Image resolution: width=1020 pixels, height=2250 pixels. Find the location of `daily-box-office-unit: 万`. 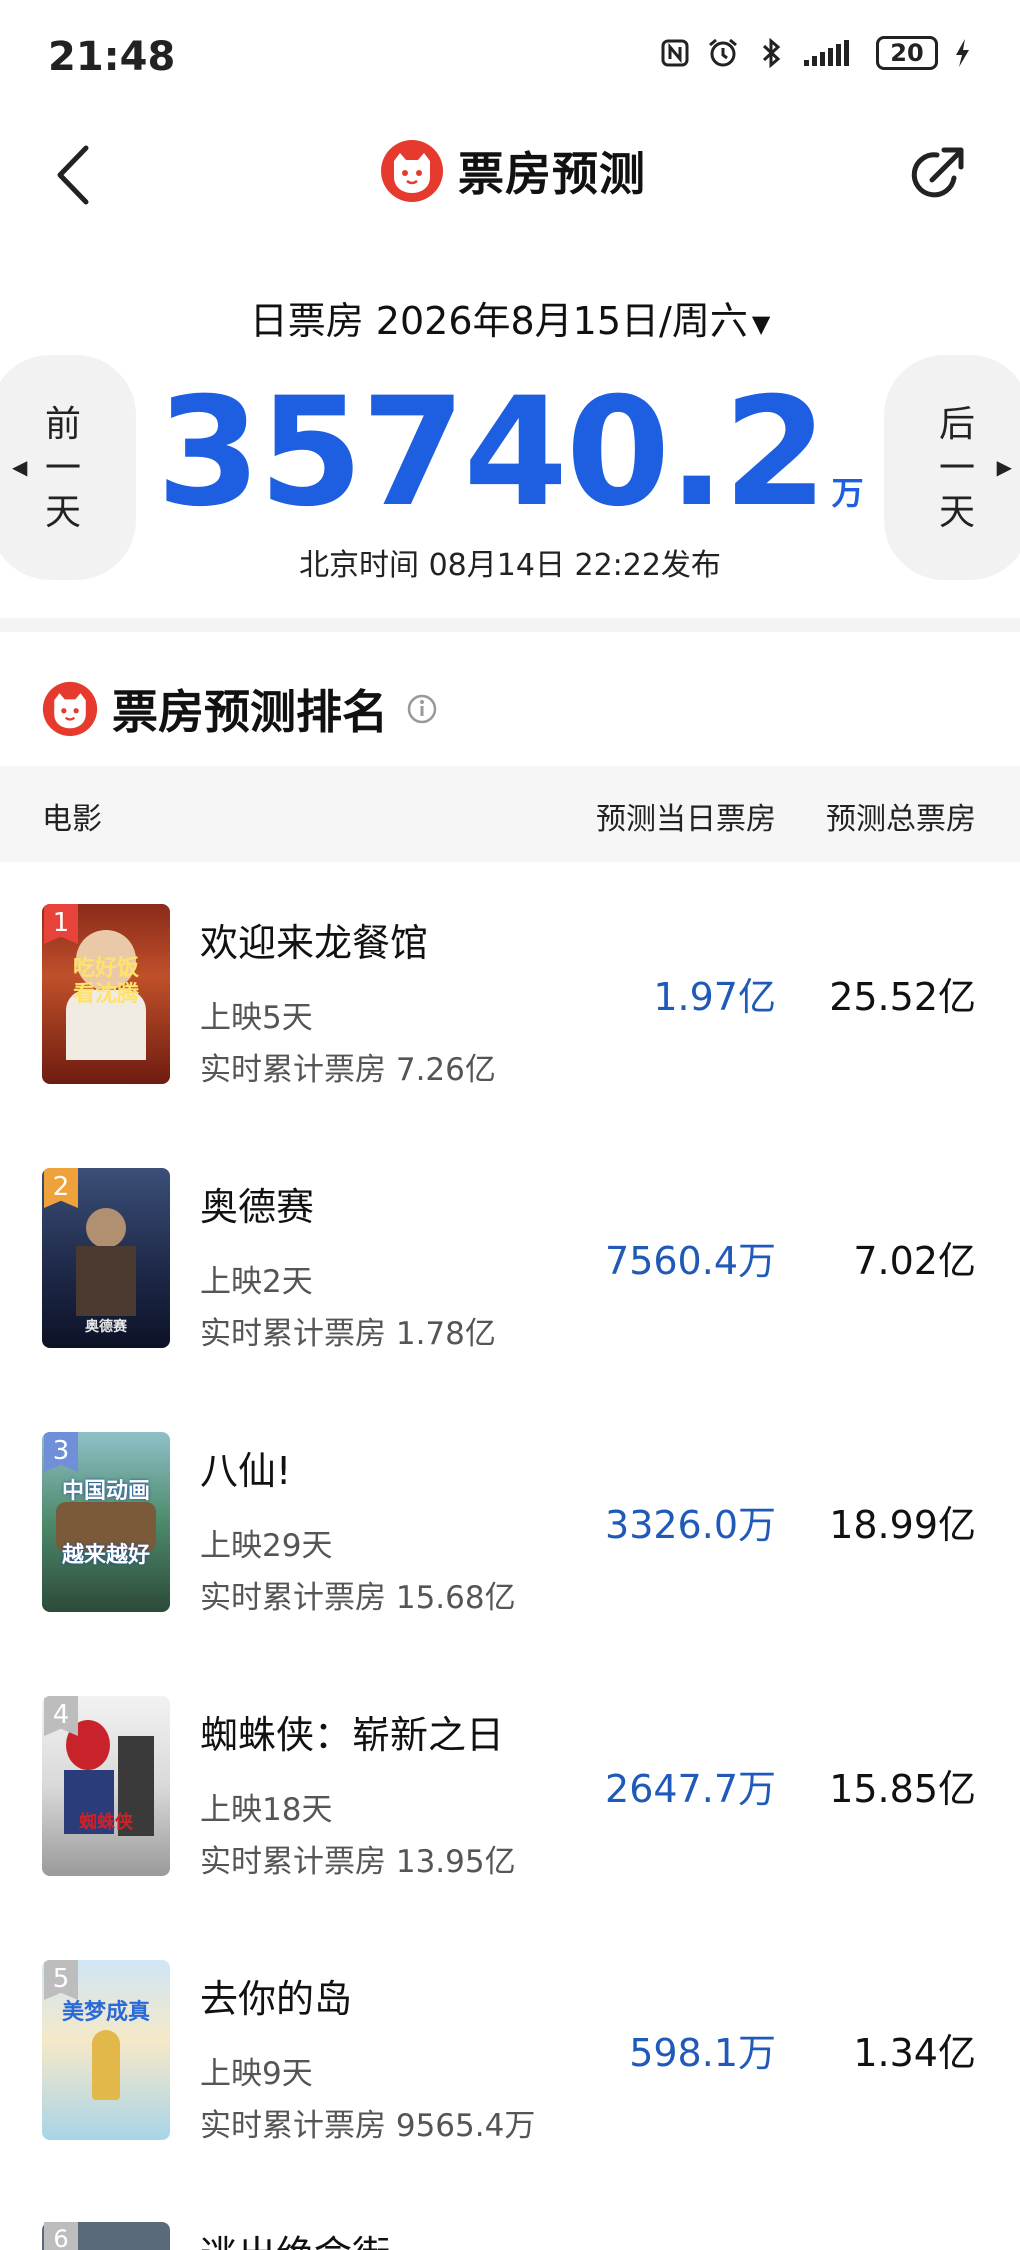

daily-box-office-unit: 万 is located at coordinates (847, 493).